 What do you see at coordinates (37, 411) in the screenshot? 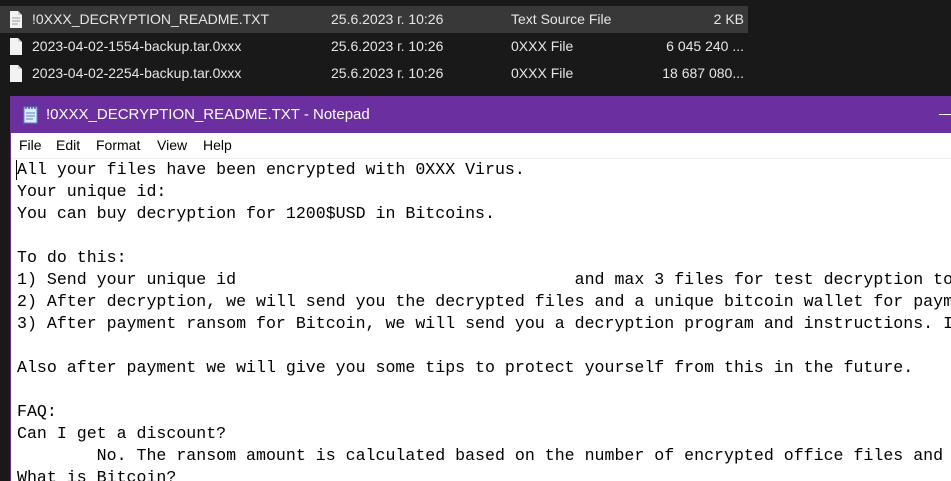
I see `text-line: FAQ:` at bounding box center [37, 411].